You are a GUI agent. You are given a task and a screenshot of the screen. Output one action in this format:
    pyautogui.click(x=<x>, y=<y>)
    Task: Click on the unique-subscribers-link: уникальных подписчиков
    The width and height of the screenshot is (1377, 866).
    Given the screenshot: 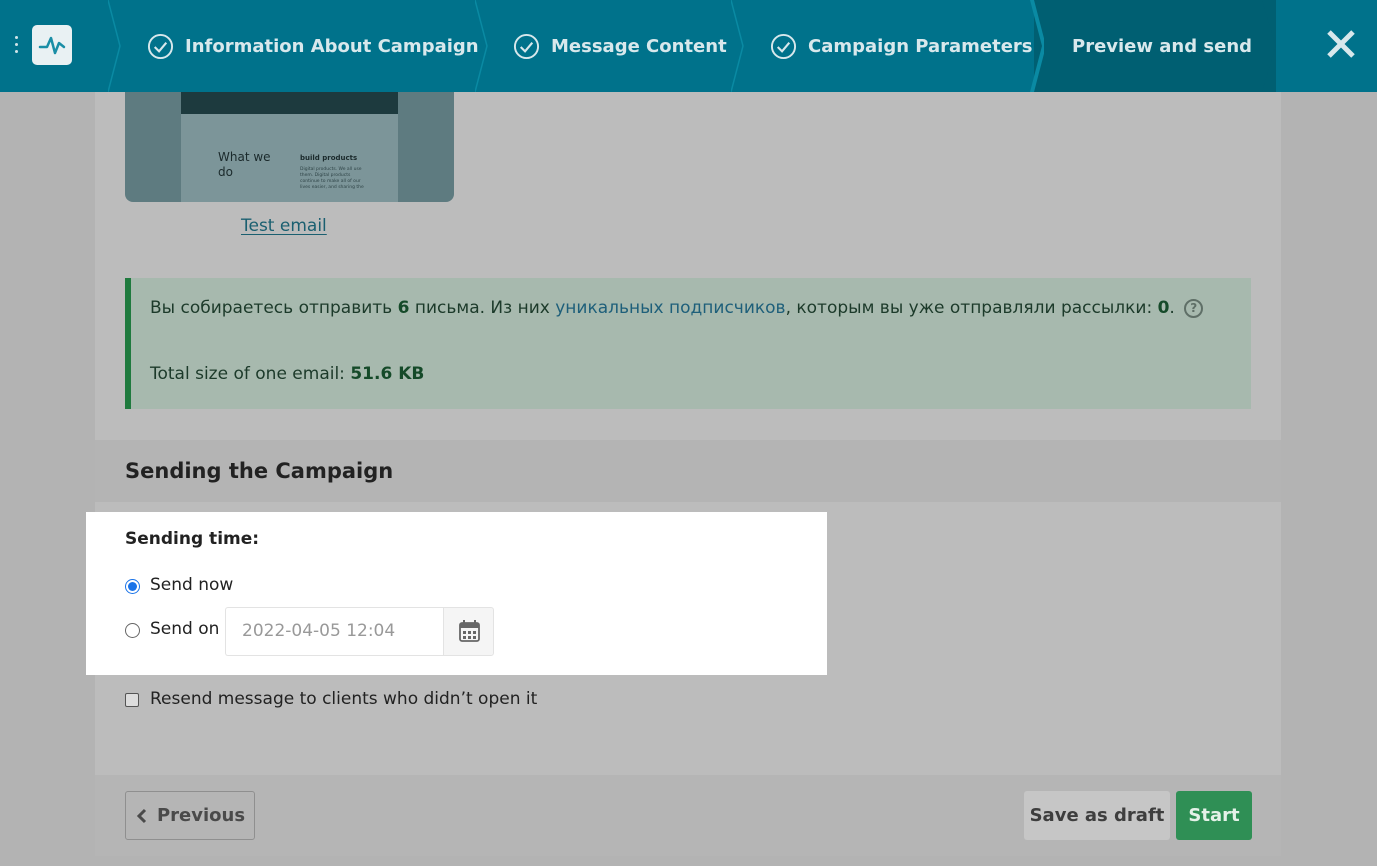 What is the action you would take?
    pyautogui.click(x=670, y=308)
    